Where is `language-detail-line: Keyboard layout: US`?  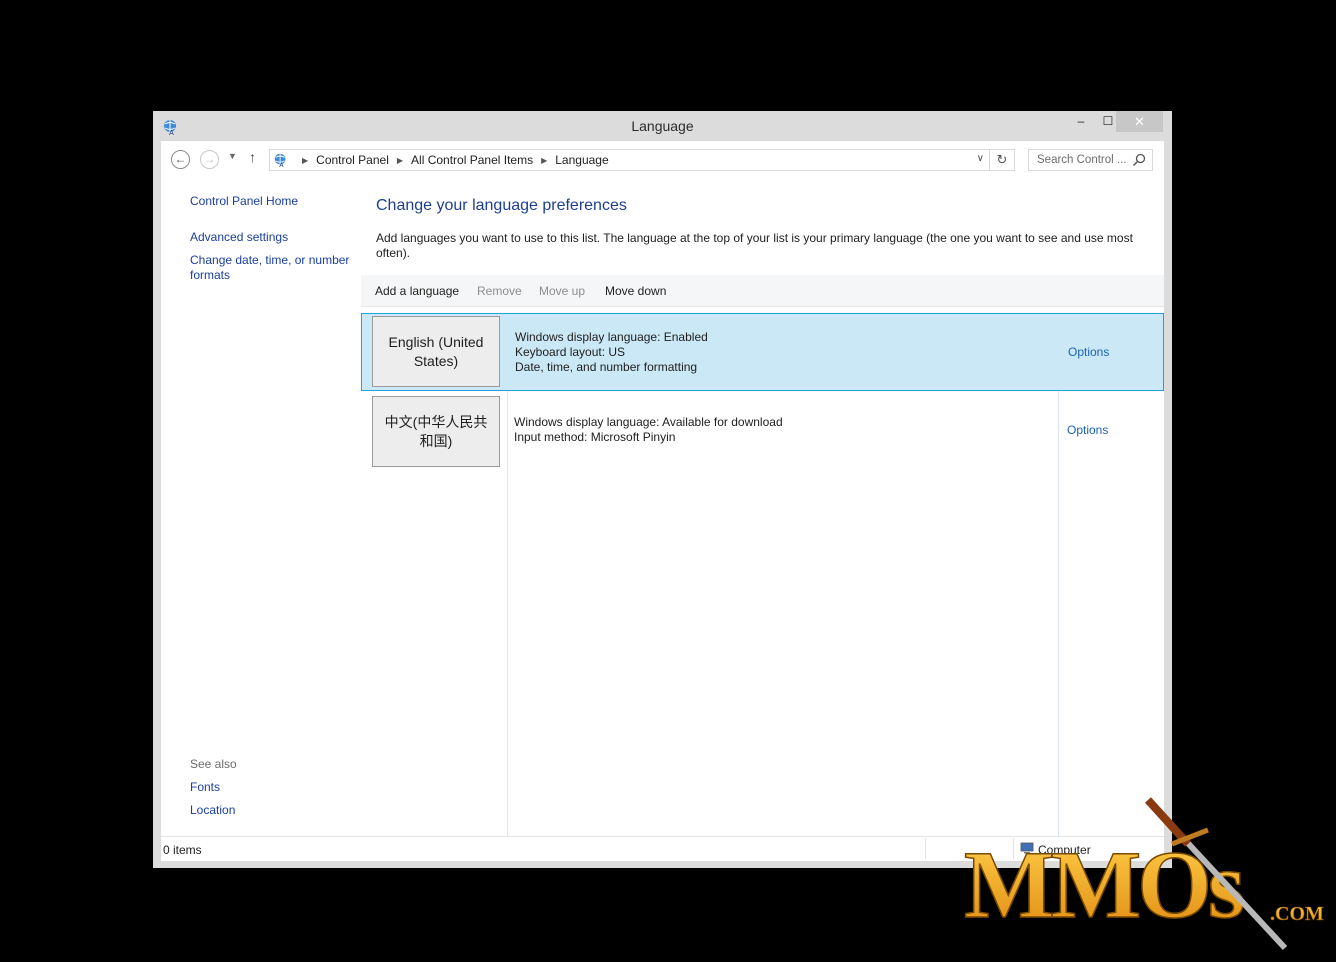
language-detail-line: Keyboard layout: US is located at coordinates (570, 352).